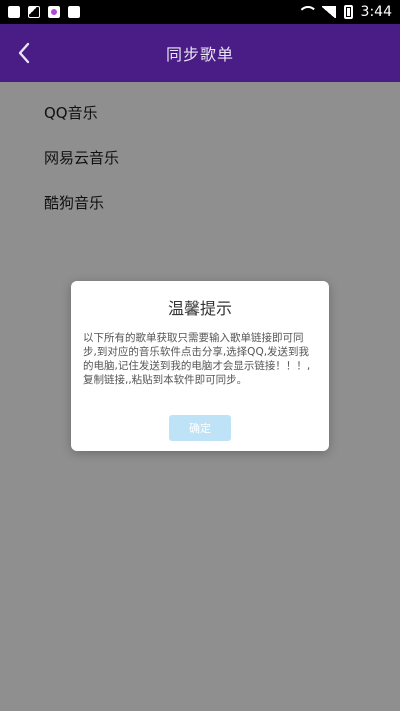 Image resolution: width=400 pixels, height=711 pixels. Describe the element at coordinates (199, 308) in the screenshot. I see `dialog-title: 温馨提示` at that location.